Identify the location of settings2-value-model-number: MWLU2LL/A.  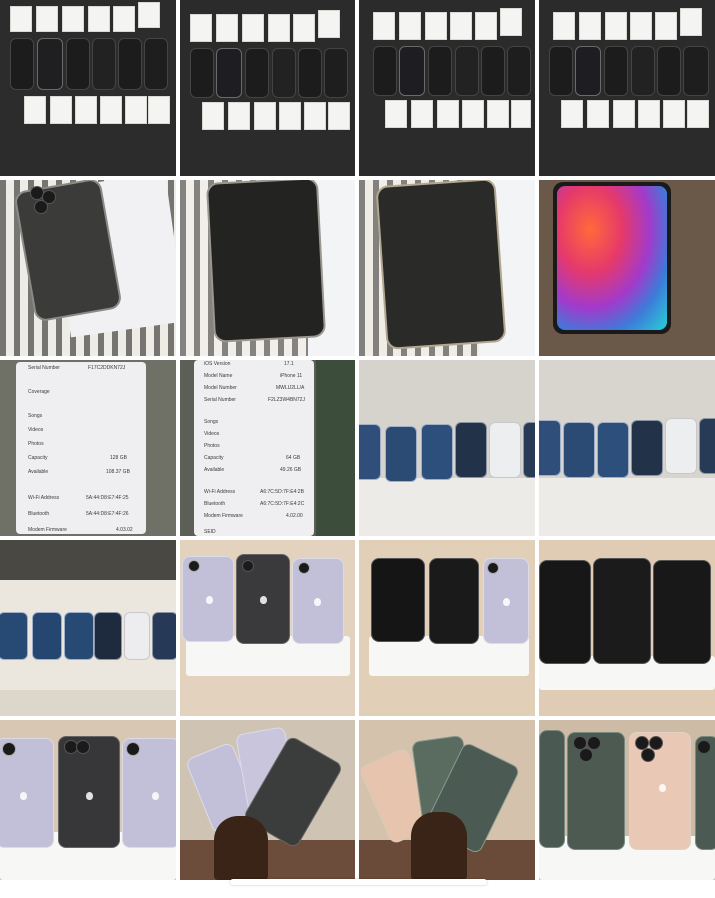
(290, 388).